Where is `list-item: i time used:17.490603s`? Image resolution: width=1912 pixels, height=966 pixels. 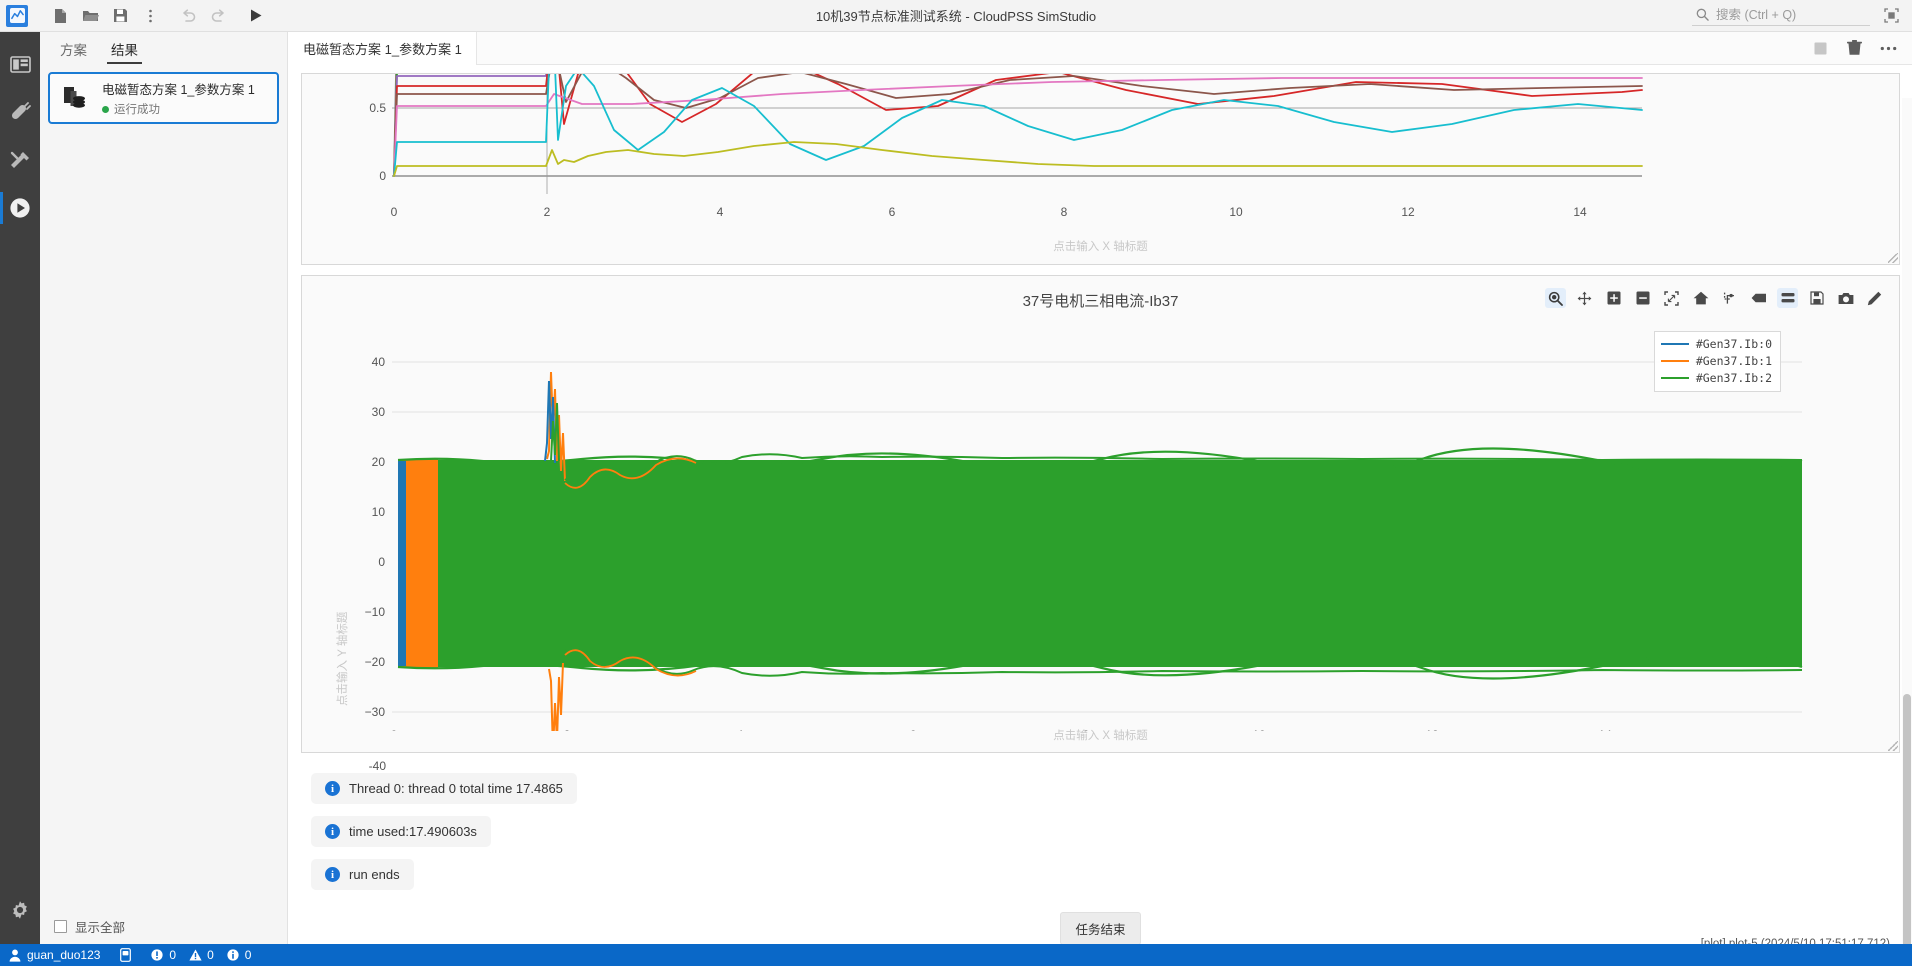
list-item: i time used:17.490603s is located at coordinates (401, 831).